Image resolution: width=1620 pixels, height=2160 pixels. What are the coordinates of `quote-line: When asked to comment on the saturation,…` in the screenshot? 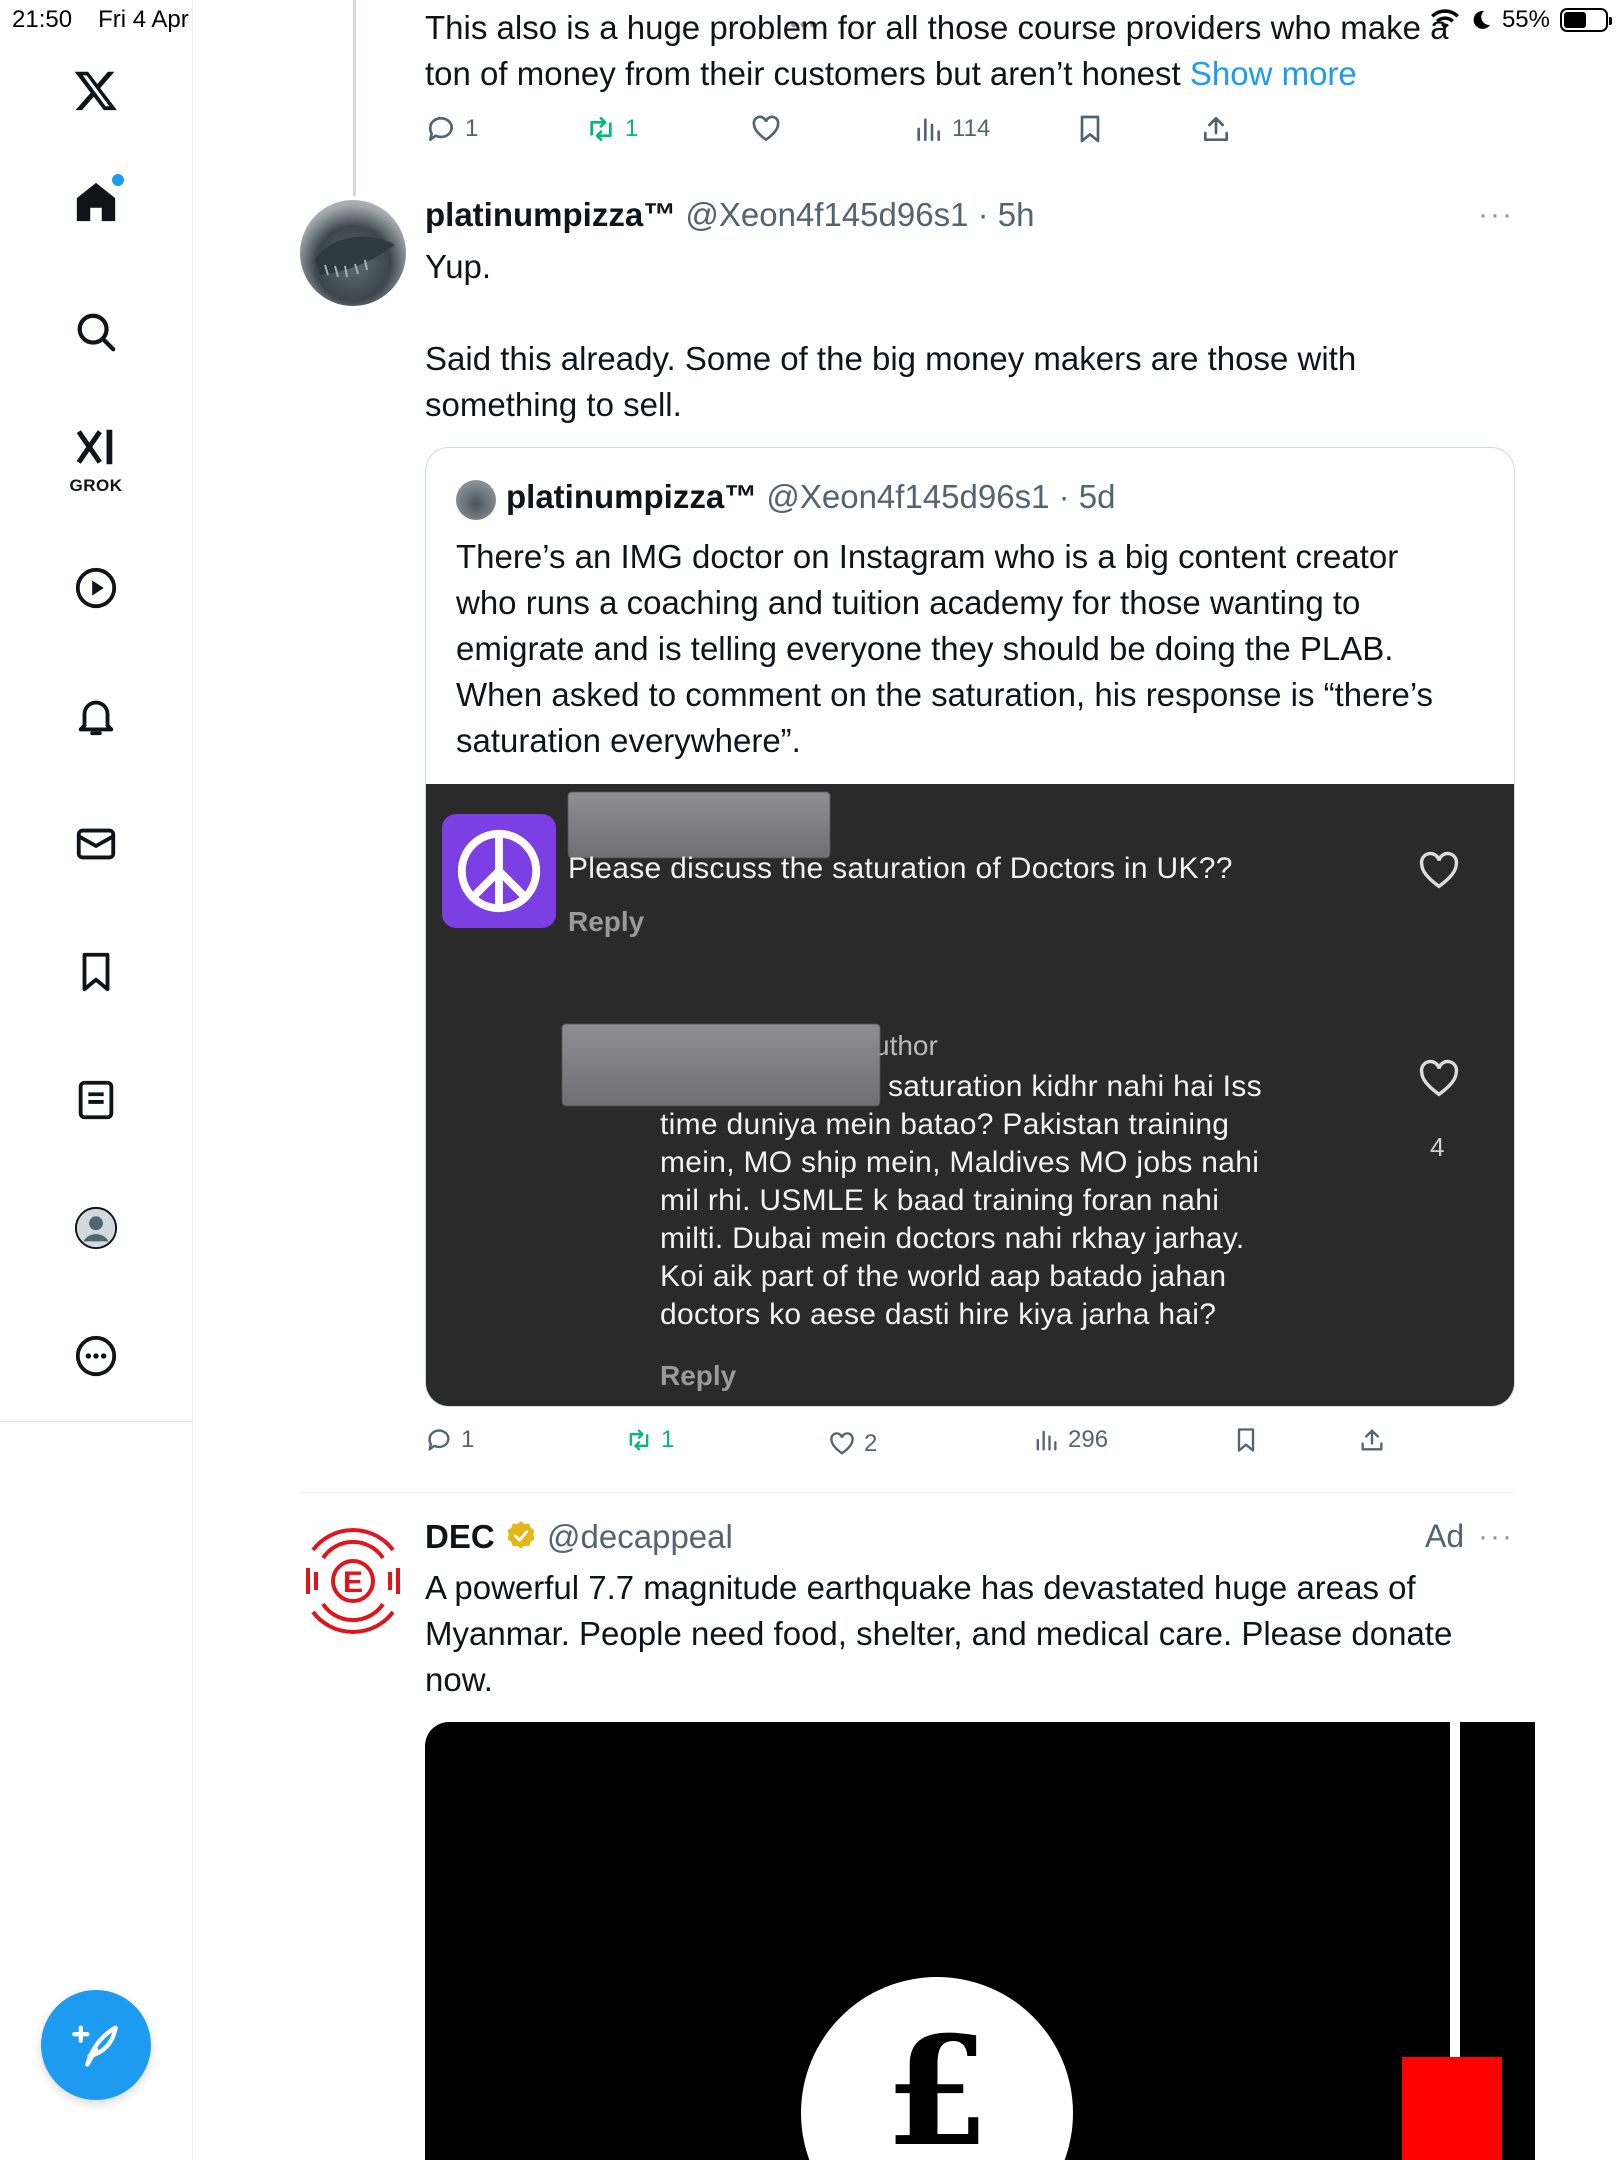 It's located at (945, 694).